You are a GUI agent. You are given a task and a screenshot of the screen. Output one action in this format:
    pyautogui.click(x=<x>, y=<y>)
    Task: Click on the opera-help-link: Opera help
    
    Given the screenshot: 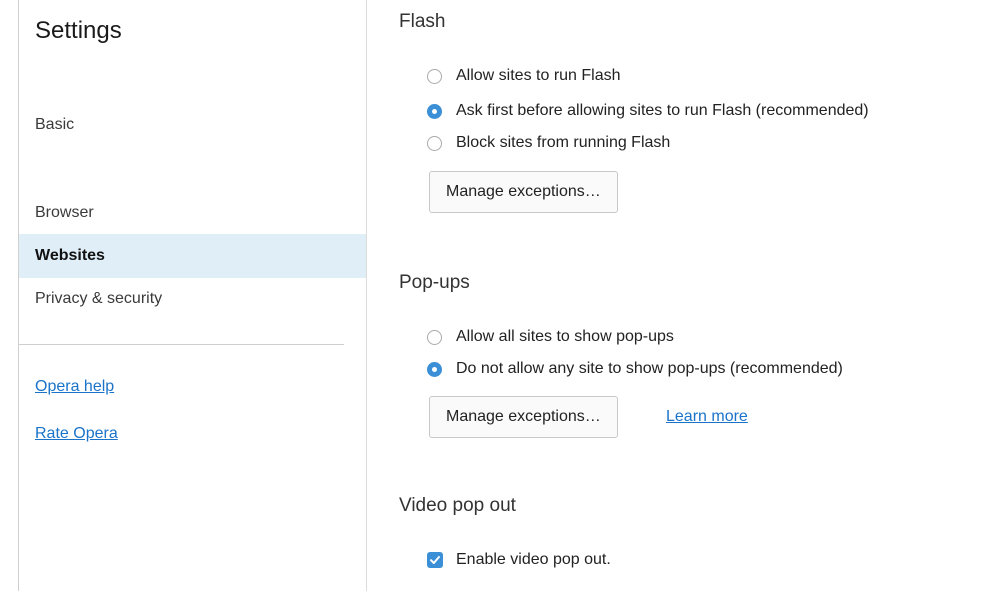 What is the action you would take?
    pyautogui.click(x=74, y=387)
    